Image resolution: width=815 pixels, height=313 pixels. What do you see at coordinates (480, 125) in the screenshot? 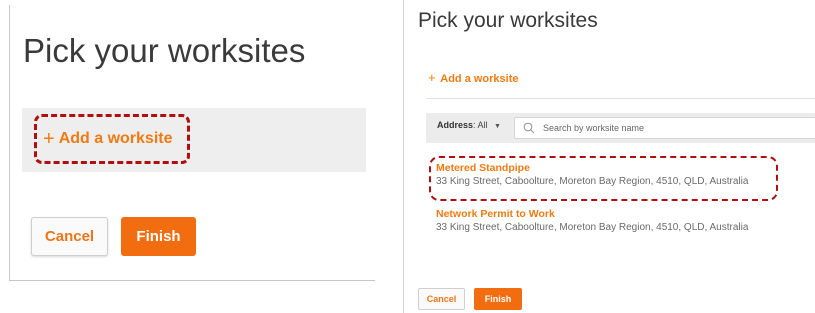
I see `address-filter-value: : All` at bounding box center [480, 125].